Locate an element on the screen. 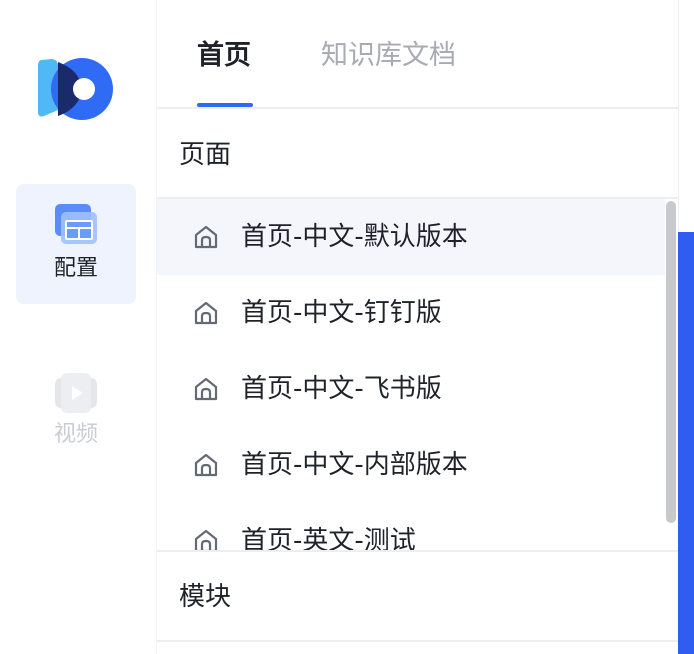  active-tab-indicator is located at coordinates (225, 105).